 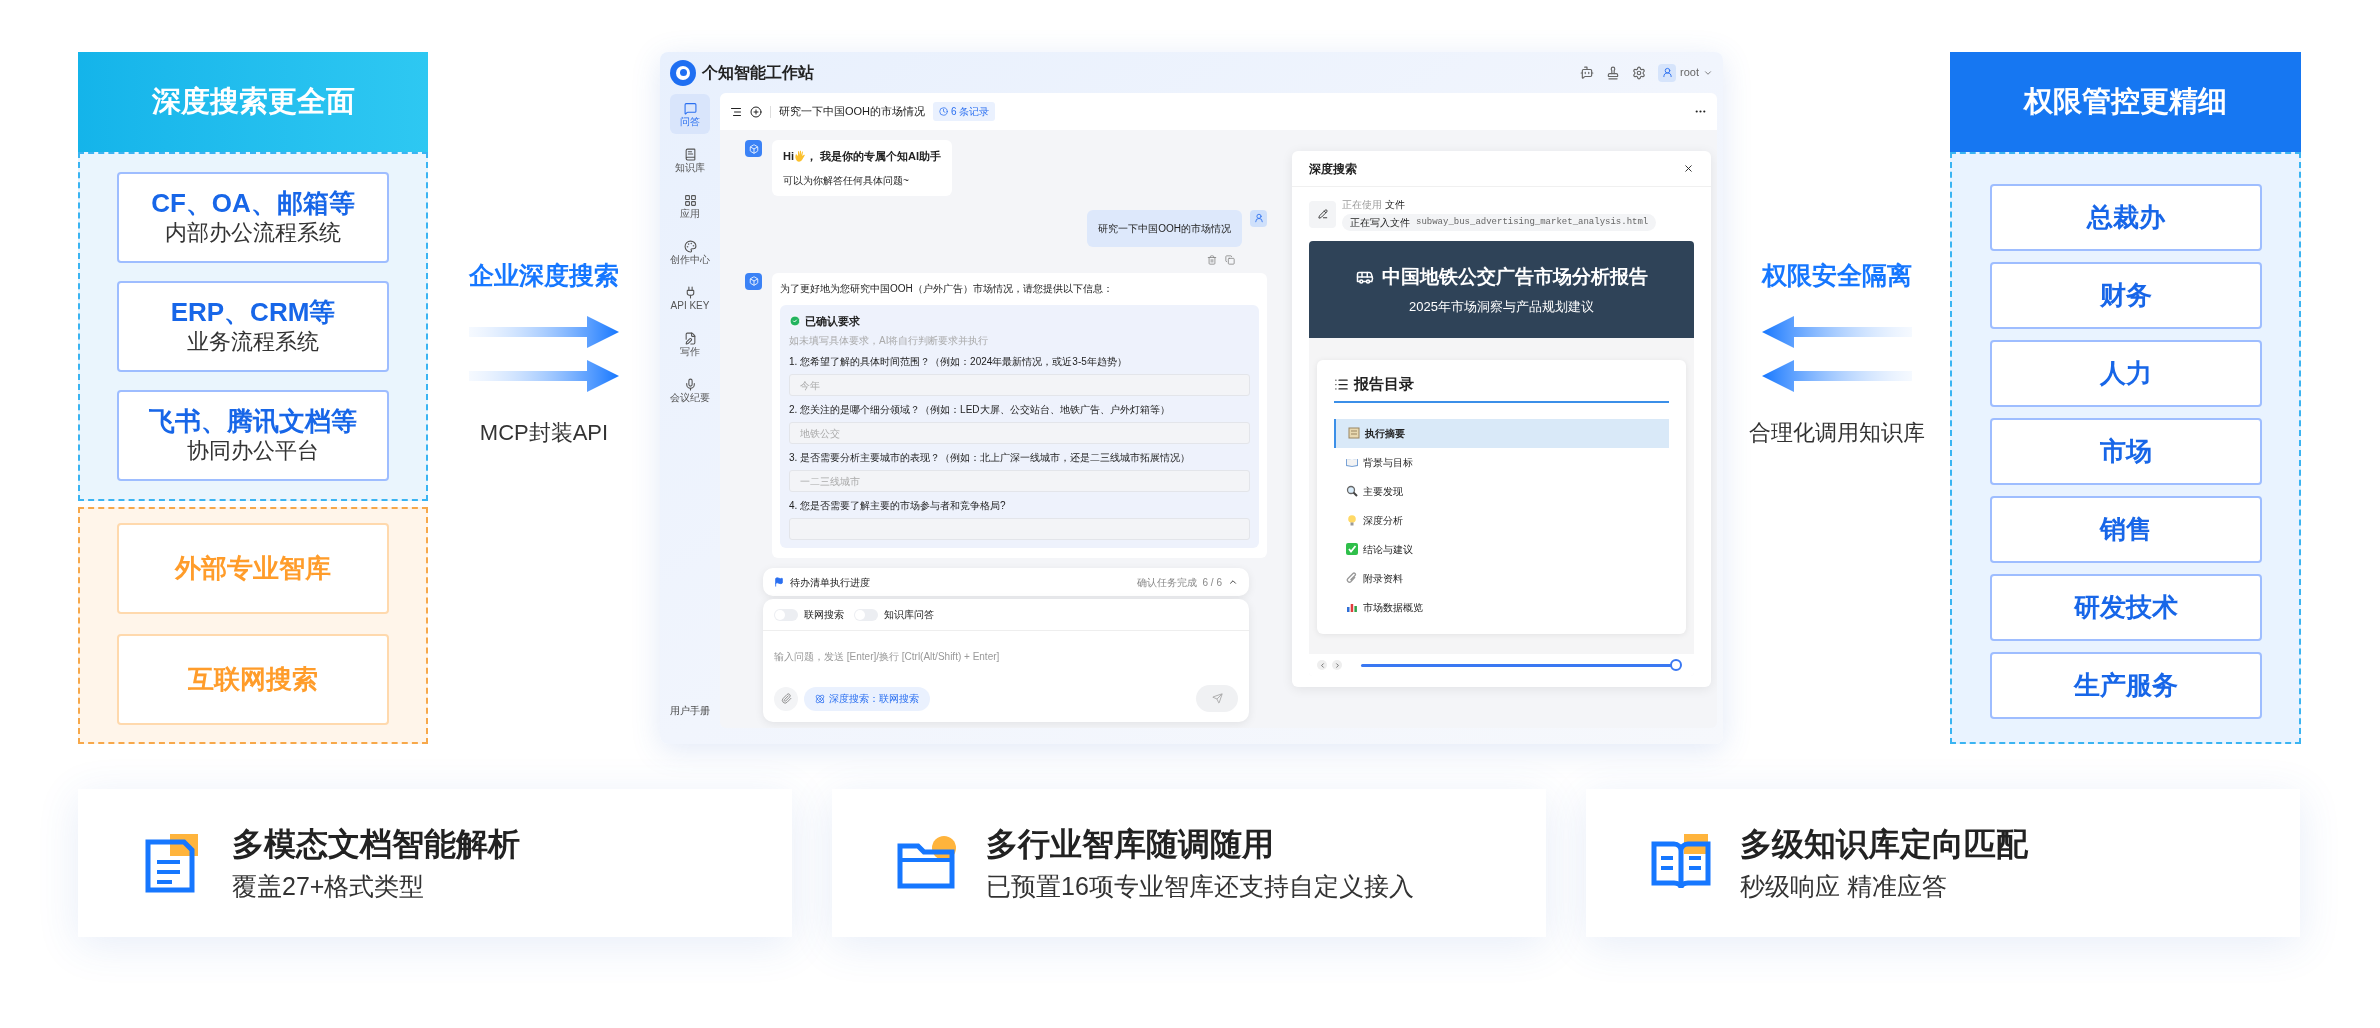 I want to click on department-card: 财务, so click(x=2125, y=295).